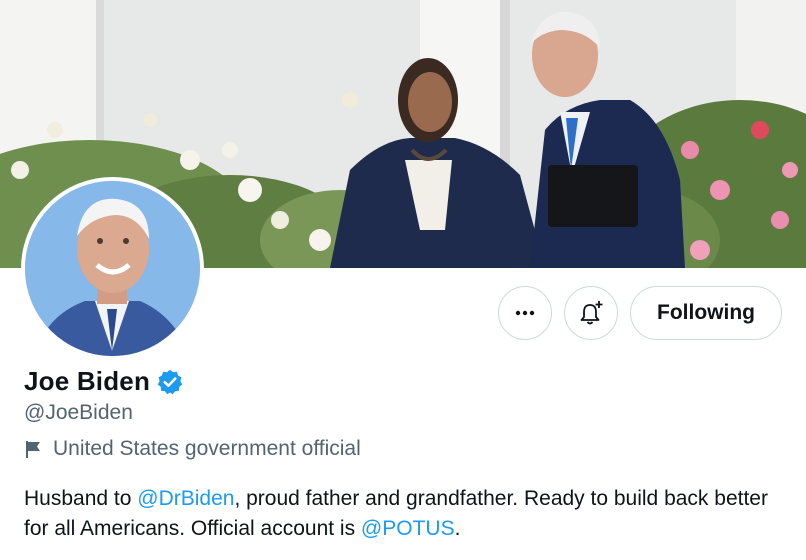 The height and width of the screenshot is (560, 806). What do you see at coordinates (207, 448) in the screenshot?
I see `category-label: United States government official` at bounding box center [207, 448].